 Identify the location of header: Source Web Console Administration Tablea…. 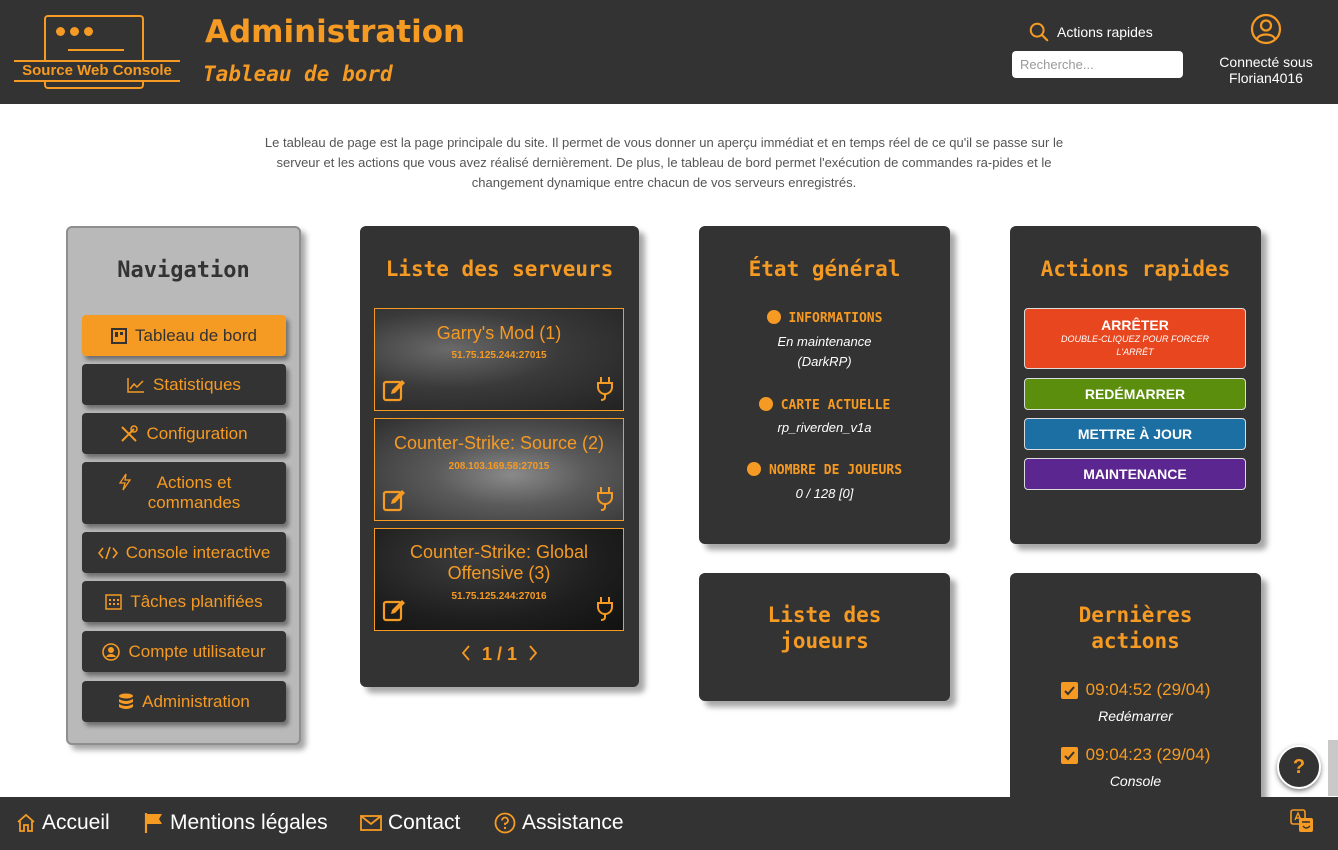
(669, 52).